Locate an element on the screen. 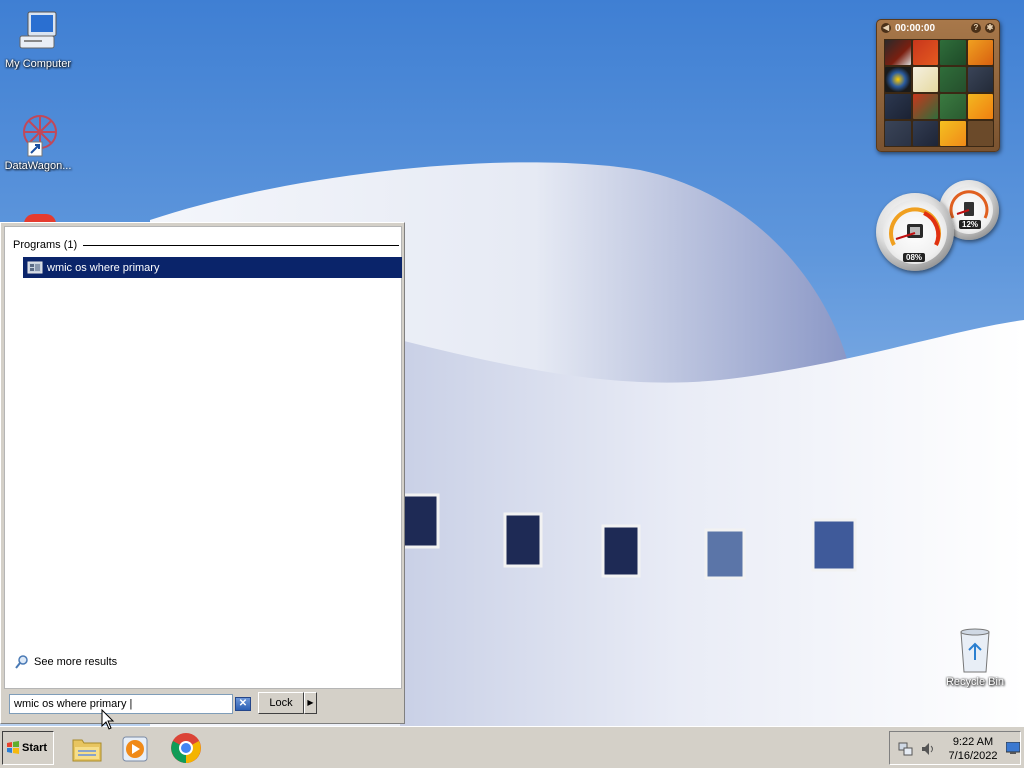  media-player-icon is located at coordinates (135, 749).